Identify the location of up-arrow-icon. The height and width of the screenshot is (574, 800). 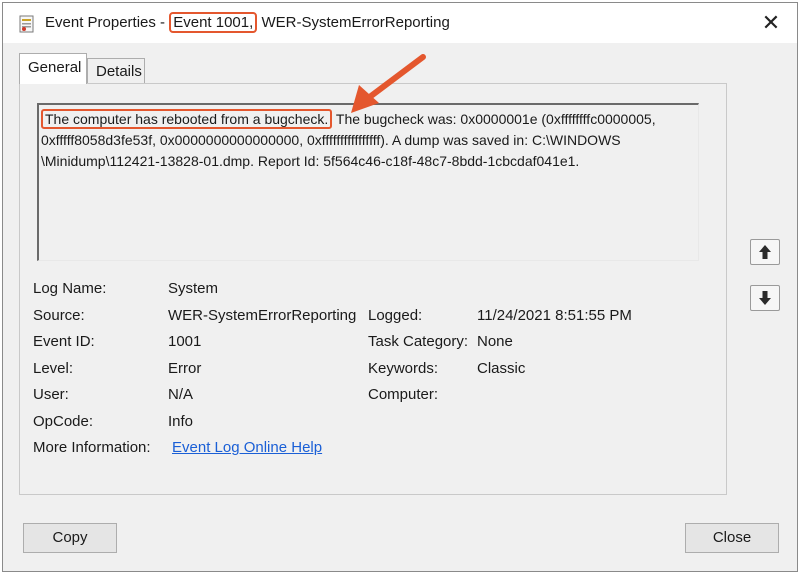
(765, 252).